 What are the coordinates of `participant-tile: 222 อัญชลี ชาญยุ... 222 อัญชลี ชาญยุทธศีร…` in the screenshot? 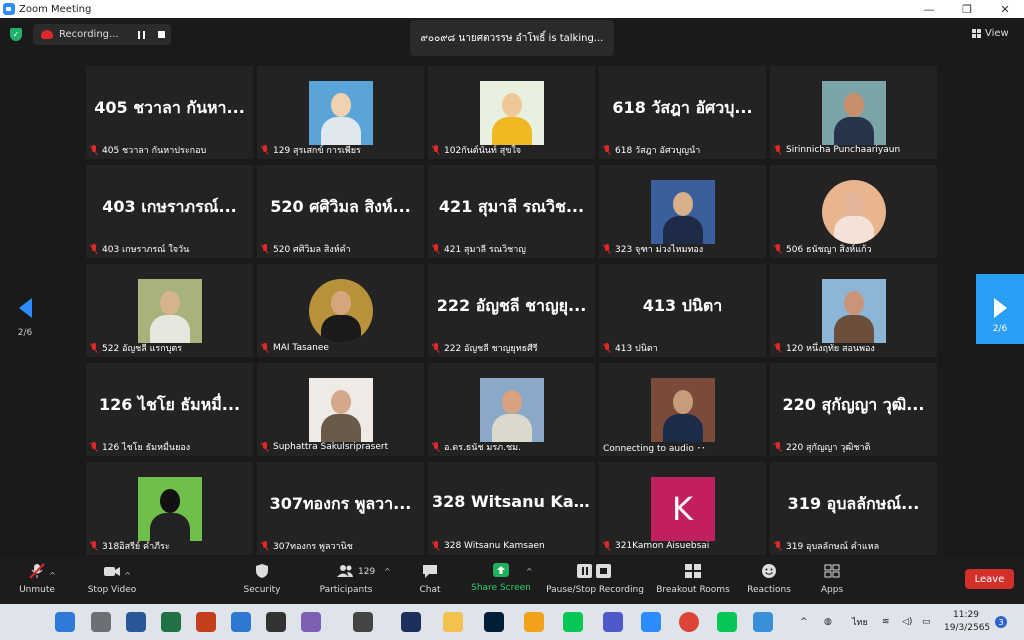 It's located at (511, 310).